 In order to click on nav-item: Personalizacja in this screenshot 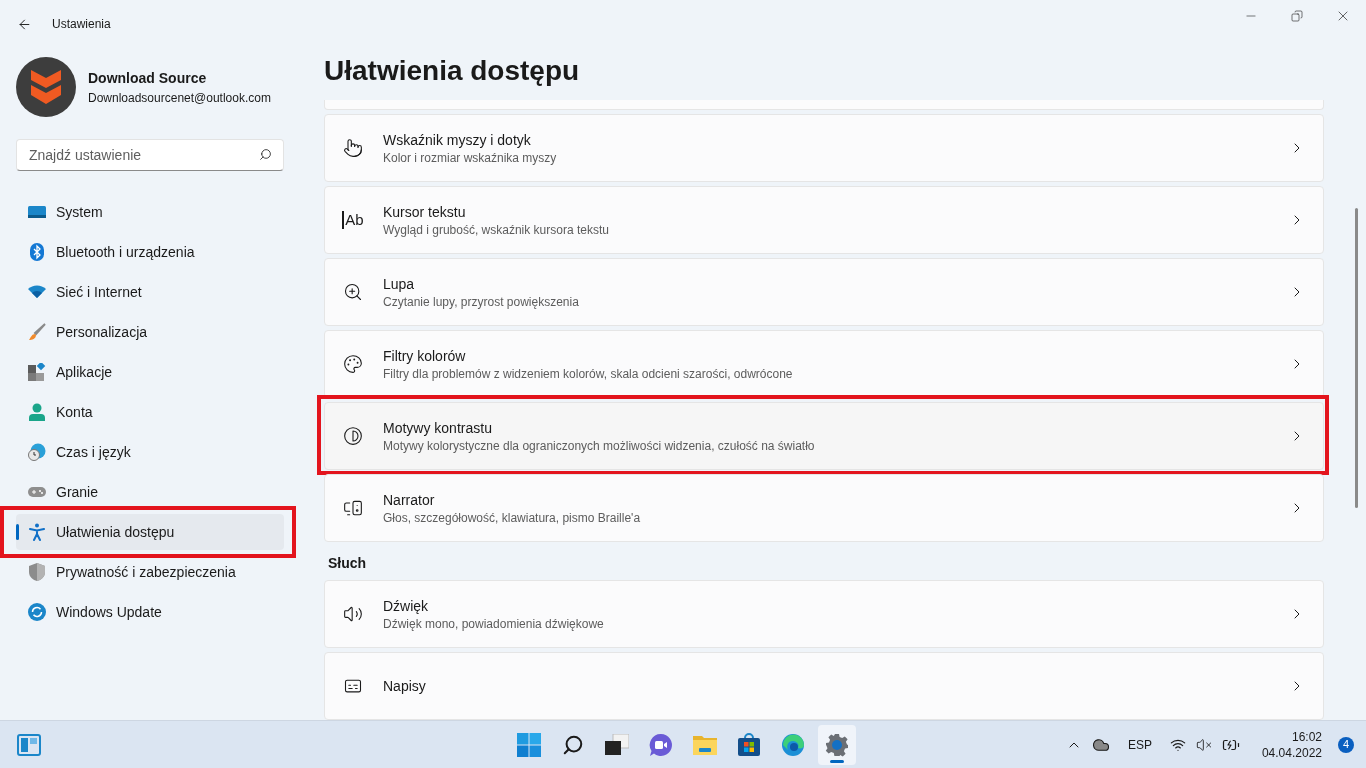, I will do `click(150, 332)`.